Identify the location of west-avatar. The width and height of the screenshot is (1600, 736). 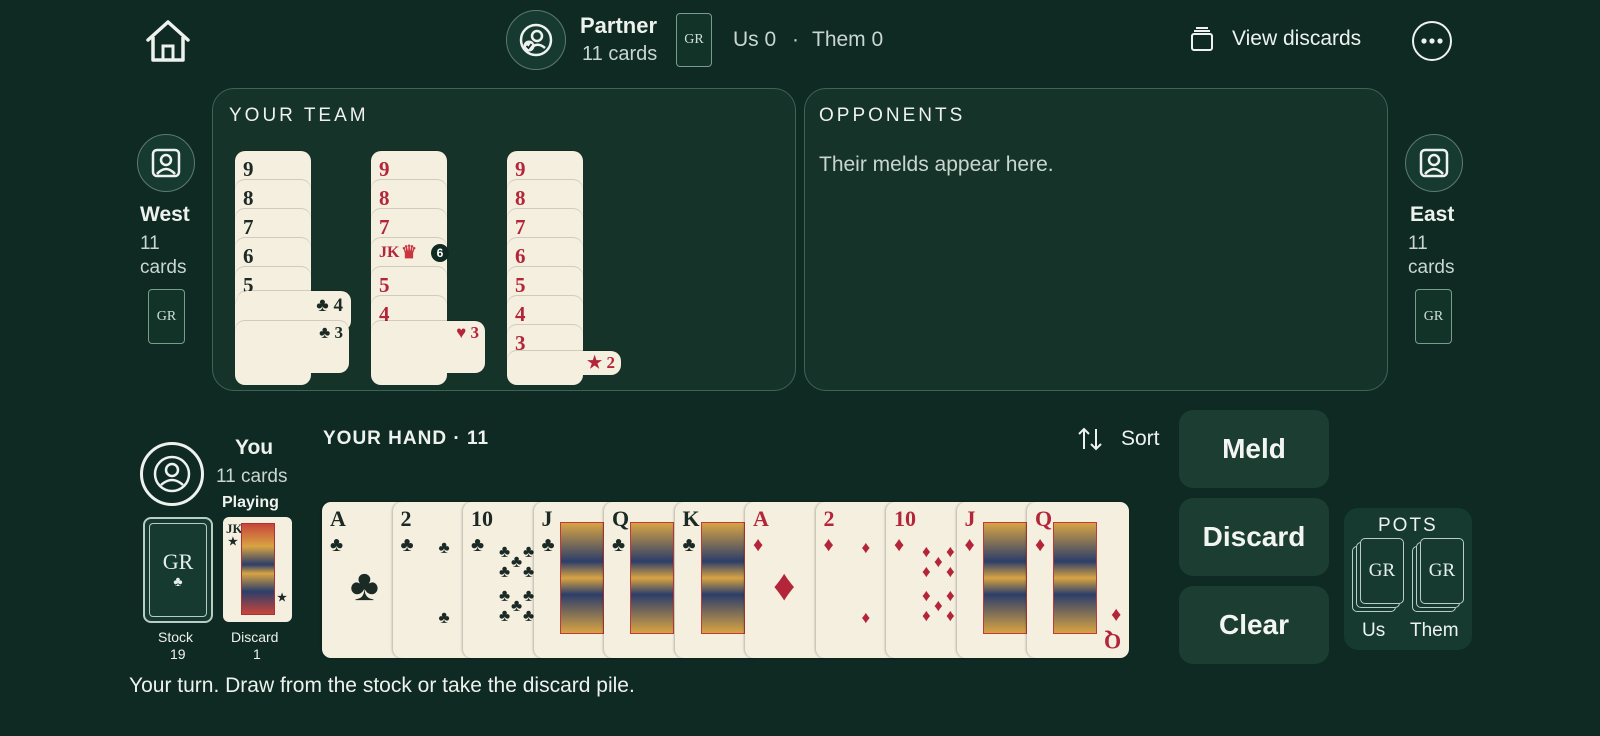
(166, 163).